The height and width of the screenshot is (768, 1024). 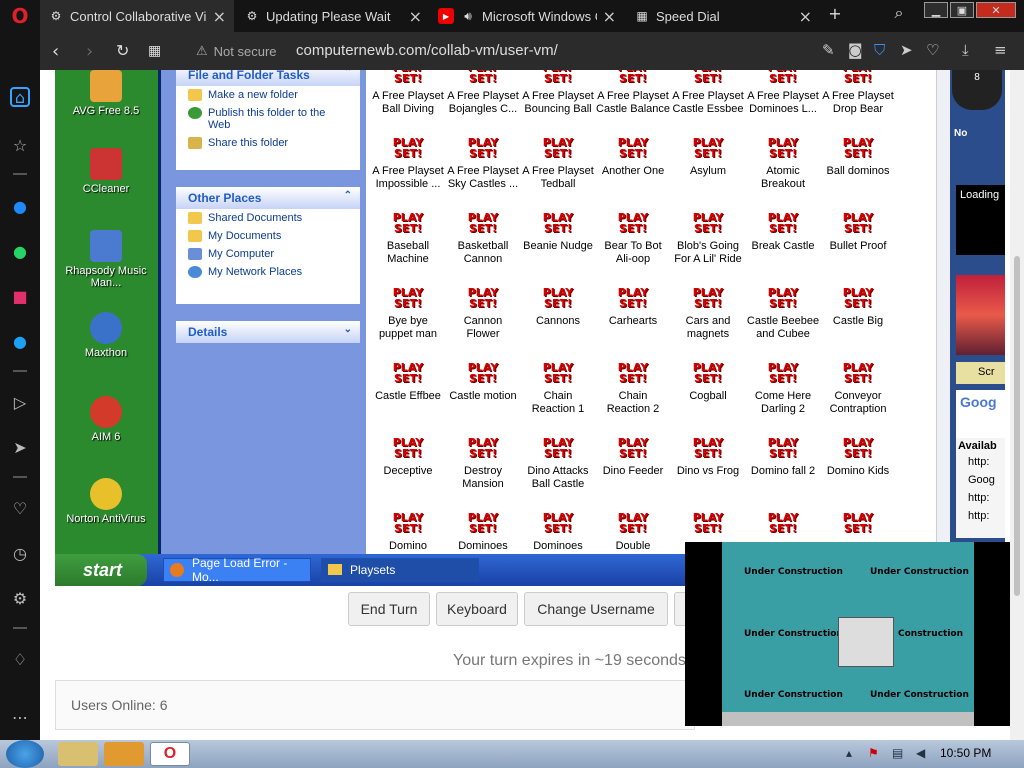 I want to click on desktop-icon: AIM 6, so click(x=106, y=419).